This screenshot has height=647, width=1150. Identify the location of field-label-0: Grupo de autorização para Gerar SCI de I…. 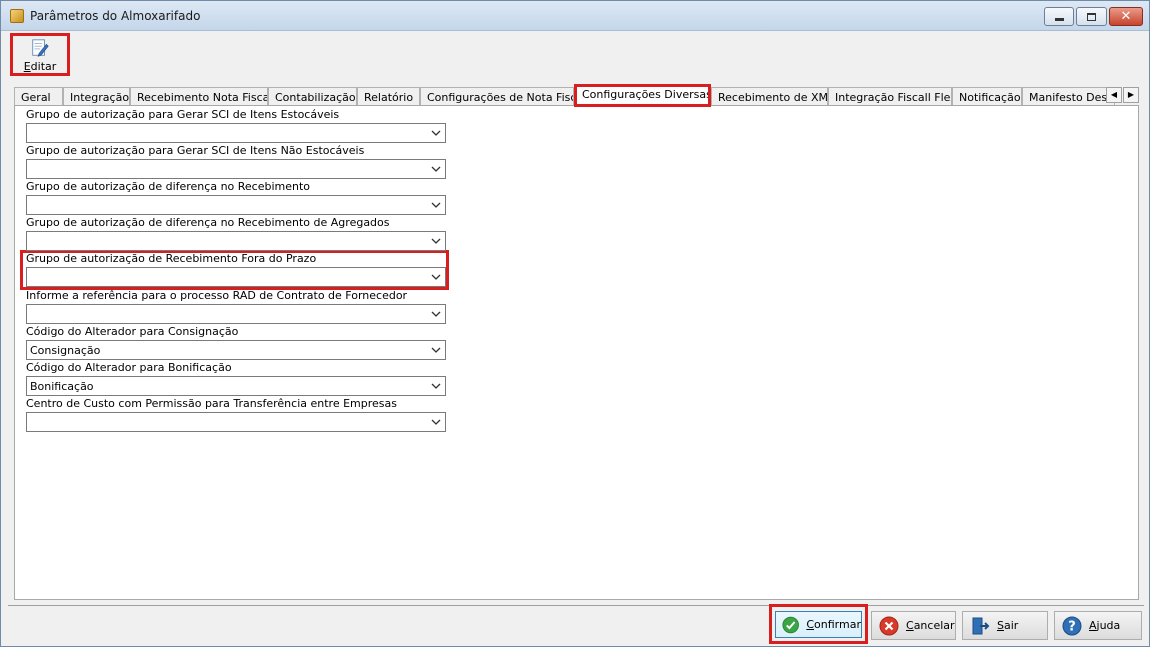
(183, 114).